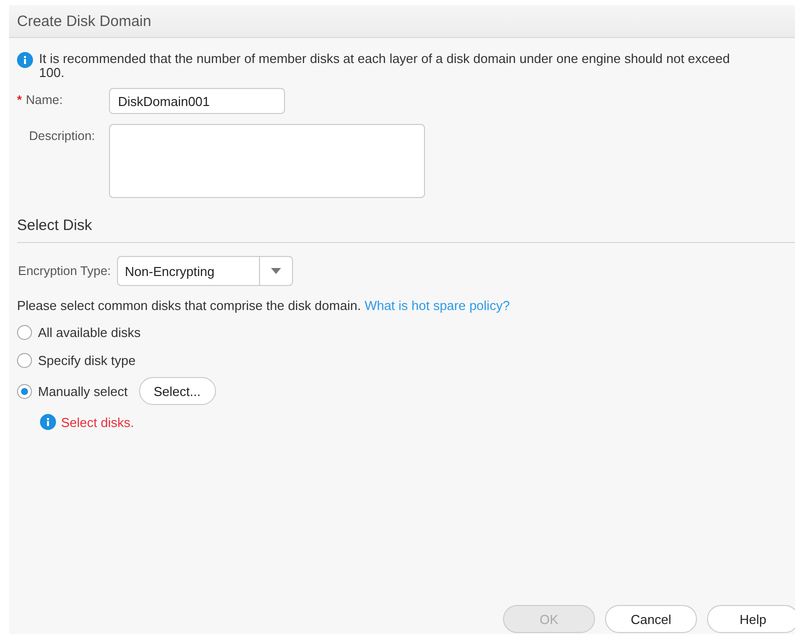 The height and width of the screenshot is (634, 795). Describe the element at coordinates (197, 101) in the screenshot. I see `name-field: DiskDomain001` at that location.